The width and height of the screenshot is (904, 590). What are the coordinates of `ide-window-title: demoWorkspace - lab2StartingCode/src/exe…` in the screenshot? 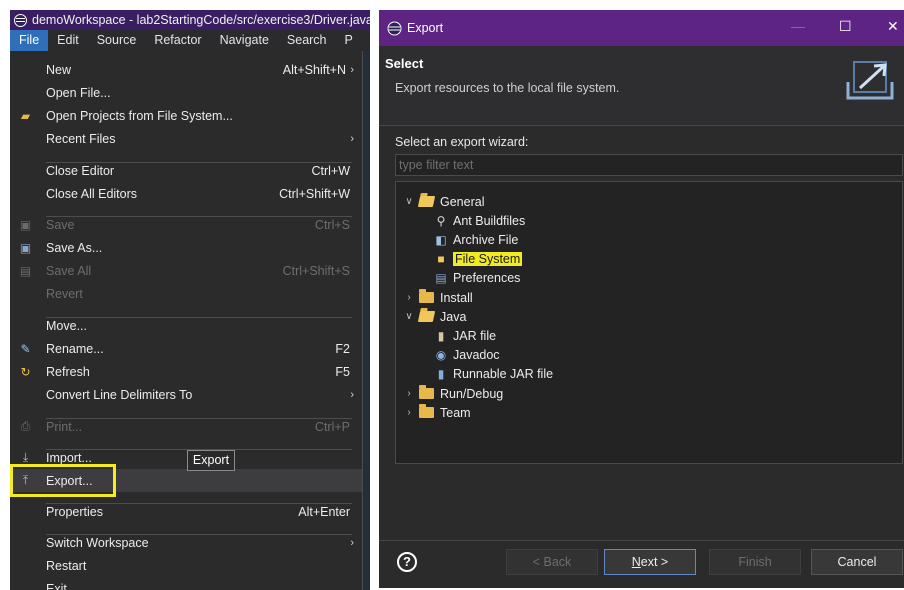 It's located at (201, 20).